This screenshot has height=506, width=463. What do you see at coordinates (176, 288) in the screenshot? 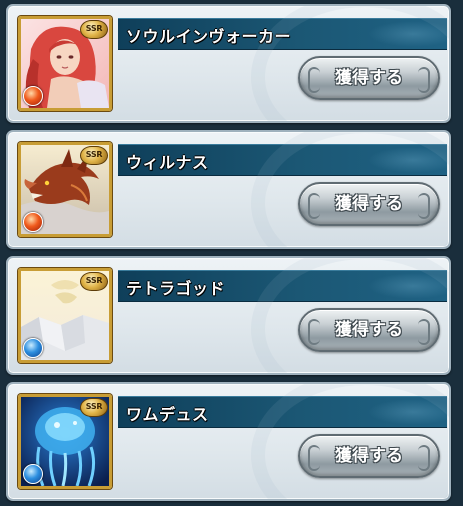
I see `summon-name: テトラゴッド` at bounding box center [176, 288].